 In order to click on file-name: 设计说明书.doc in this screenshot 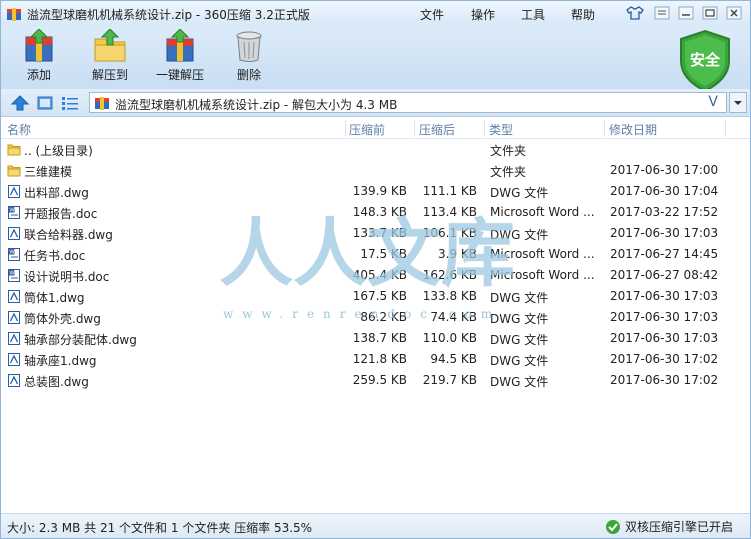, I will do `click(67, 277)`.